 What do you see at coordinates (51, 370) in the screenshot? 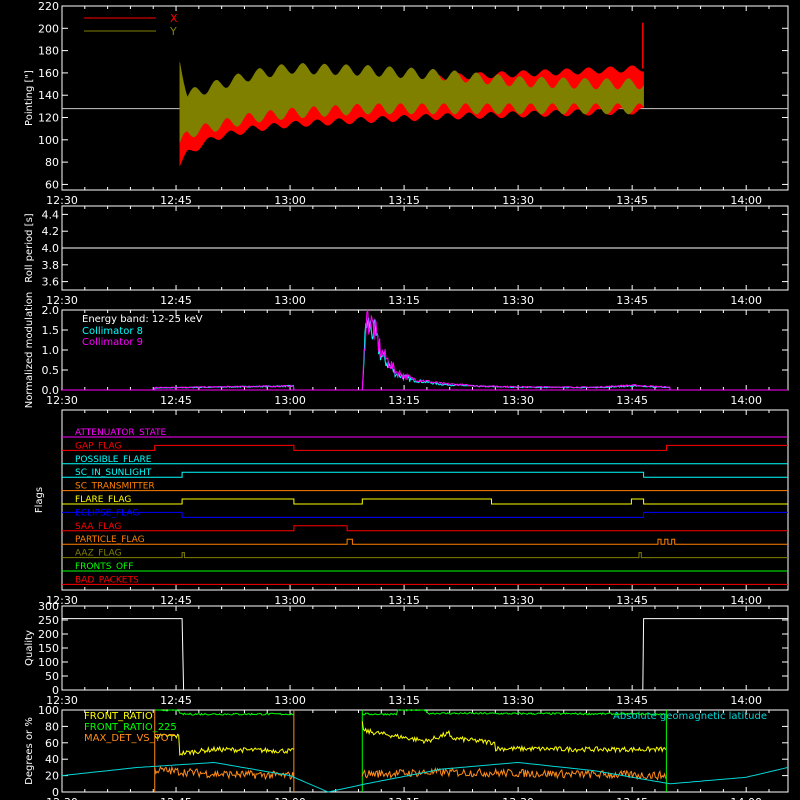
I see `y-tick-label: 0.5` at bounding box center [51, 370].